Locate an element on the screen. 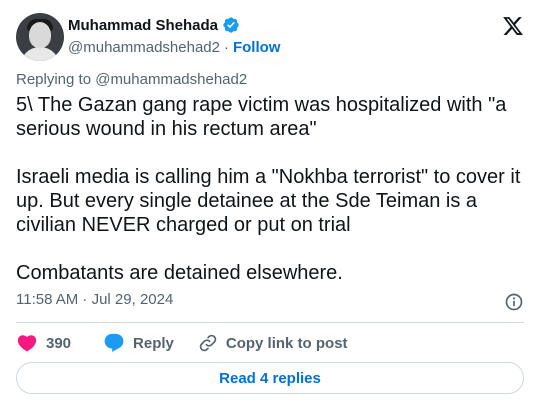  author-handle: @muhammadshehad2 is located at coordinates (144, 47).